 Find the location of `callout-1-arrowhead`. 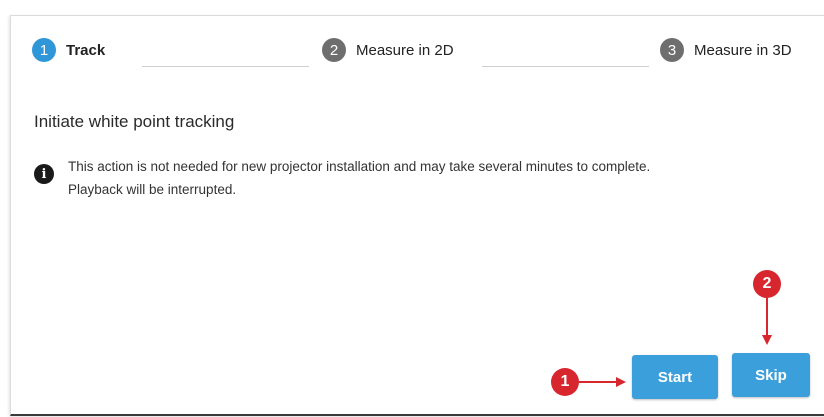

callout-1-arrowhead is located at coordinates (621, 382).